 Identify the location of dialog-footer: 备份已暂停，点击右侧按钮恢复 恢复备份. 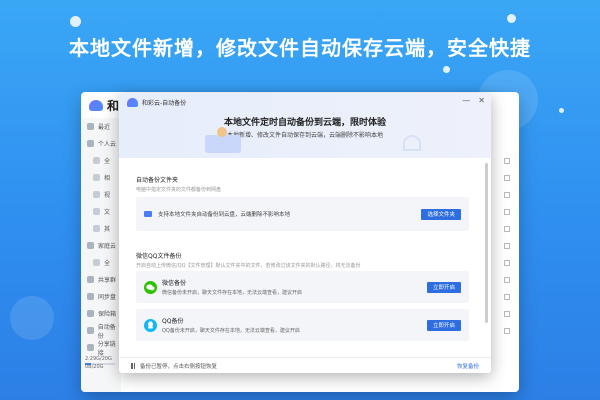
(305, 365).